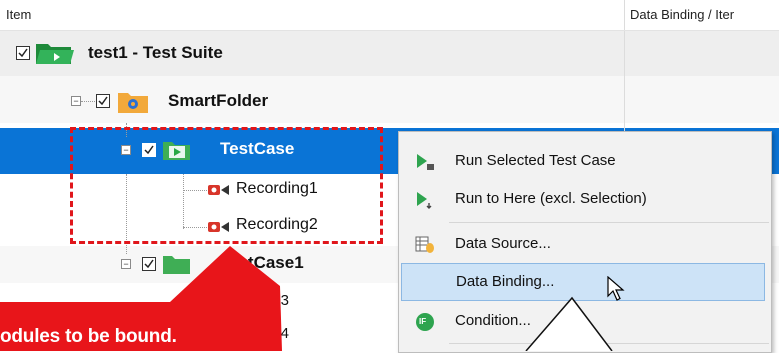 The width and height of the screenshot is (779, 353). I want to click on column-header: Item Data Binding / Iter, so click(389, 15).